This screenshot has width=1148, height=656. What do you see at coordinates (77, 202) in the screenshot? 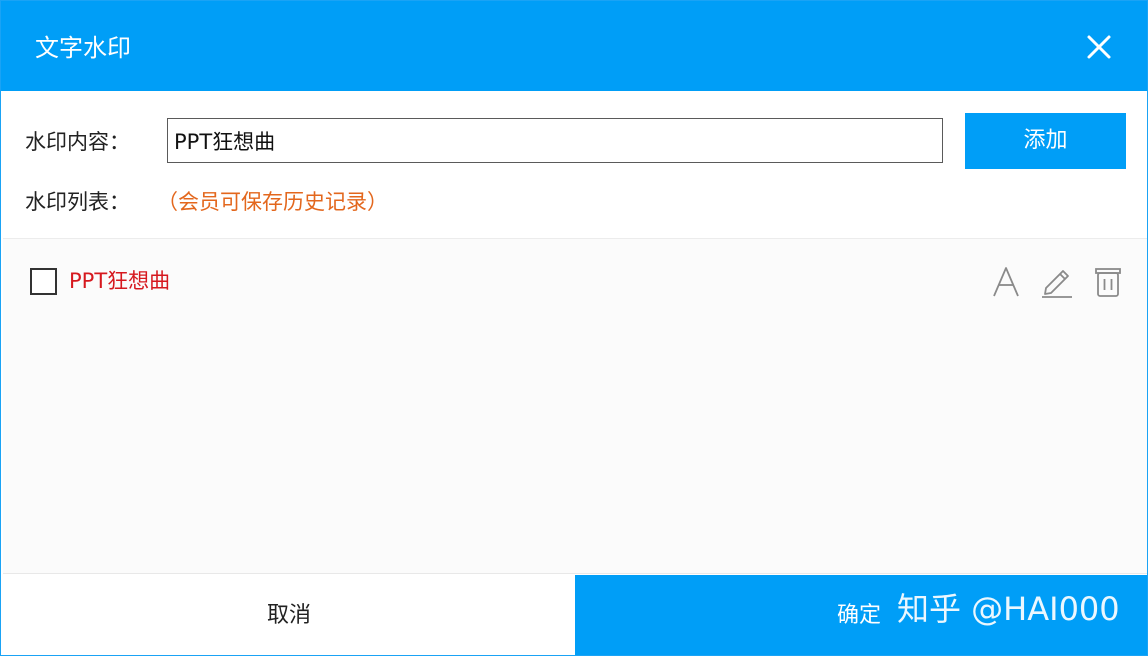
I see `watermark-list-label: 水印列表：` at bounding box center [77, 202].